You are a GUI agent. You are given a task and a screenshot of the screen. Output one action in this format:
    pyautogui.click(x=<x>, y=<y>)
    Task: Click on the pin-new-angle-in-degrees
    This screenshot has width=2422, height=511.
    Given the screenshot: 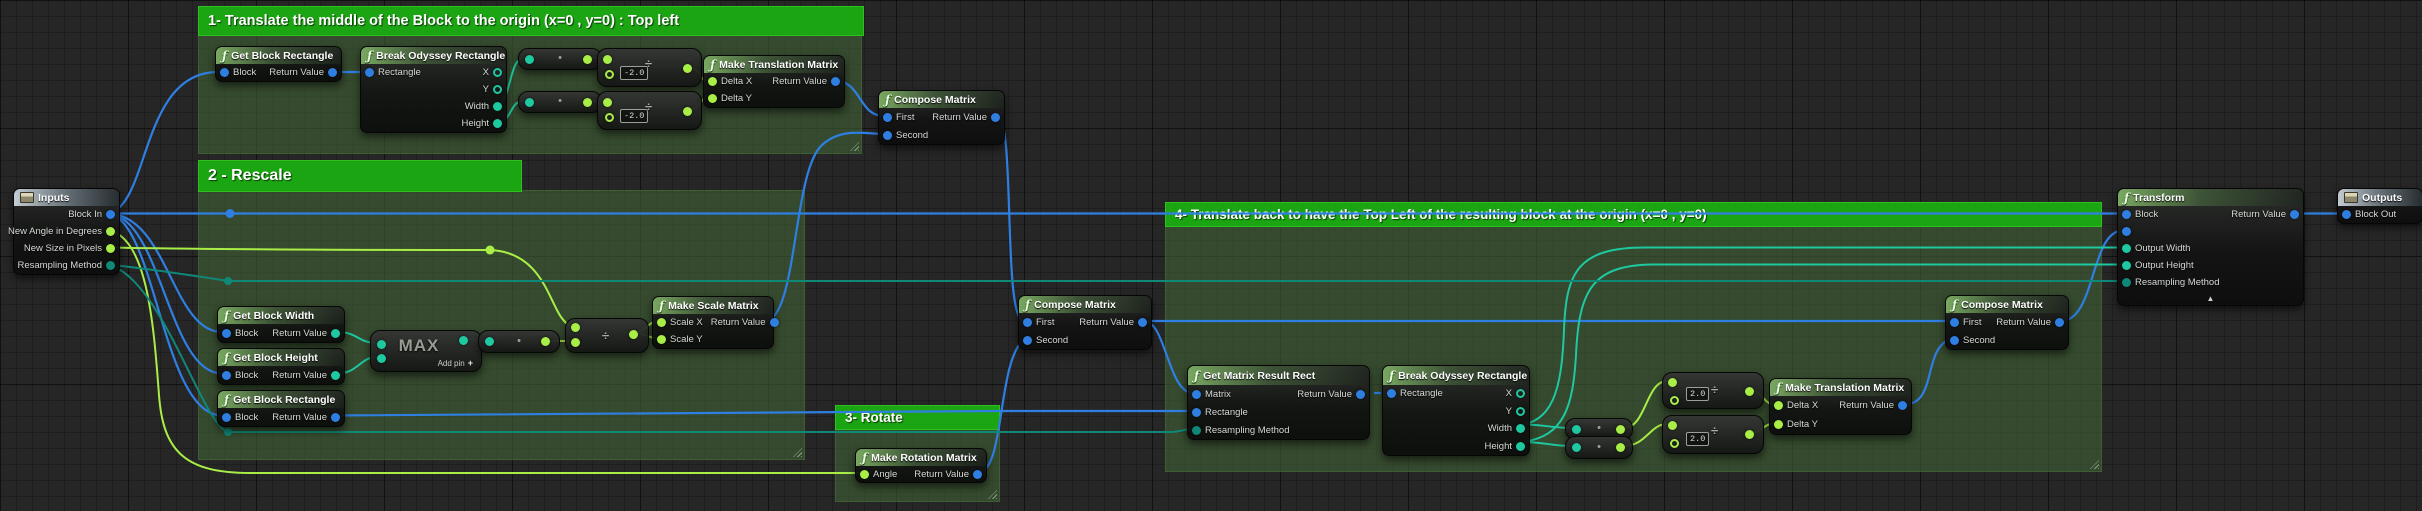 What is the action you would take?
    pyautogui.click(x=110, y=231)
    